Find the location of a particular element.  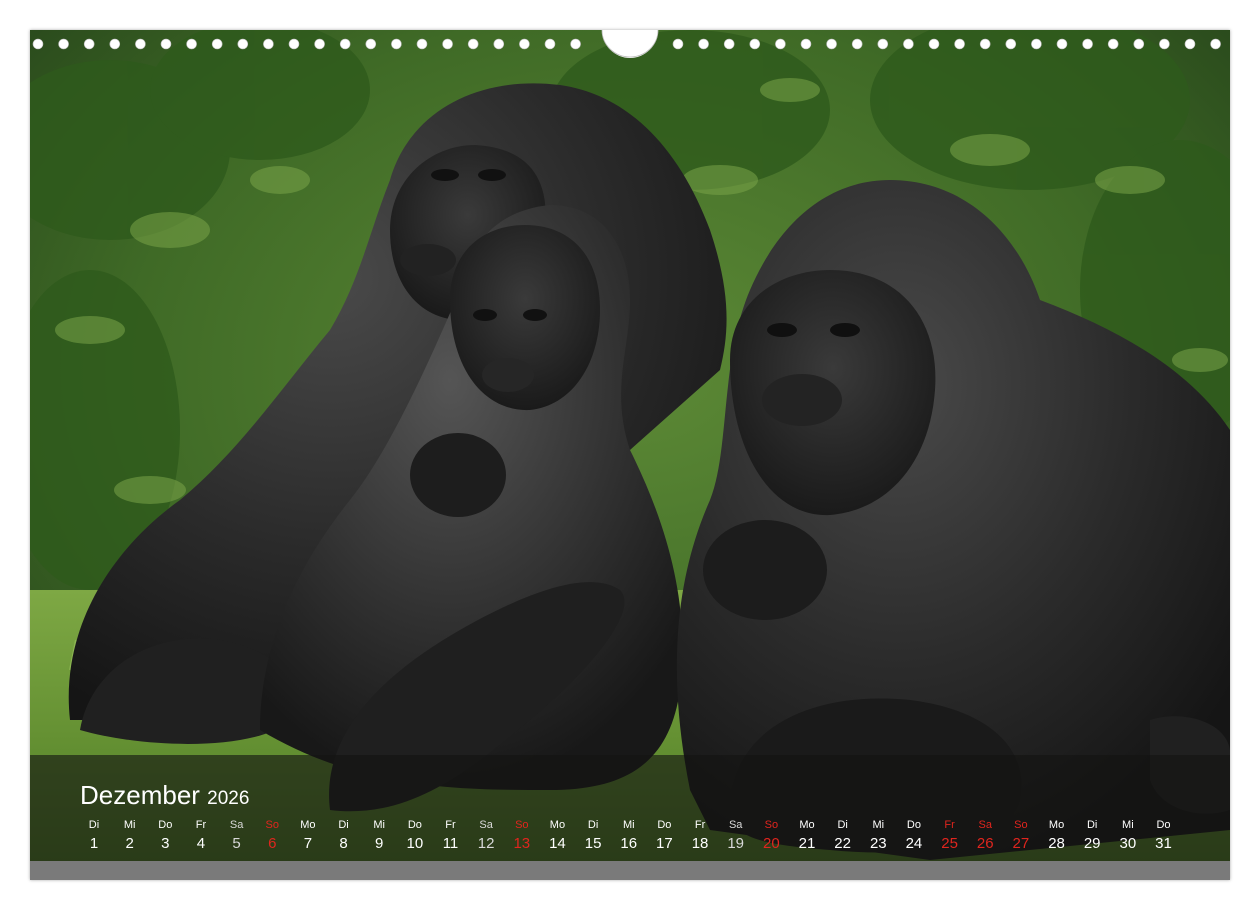

day-number: 21 is located at coordinates (807, 843).